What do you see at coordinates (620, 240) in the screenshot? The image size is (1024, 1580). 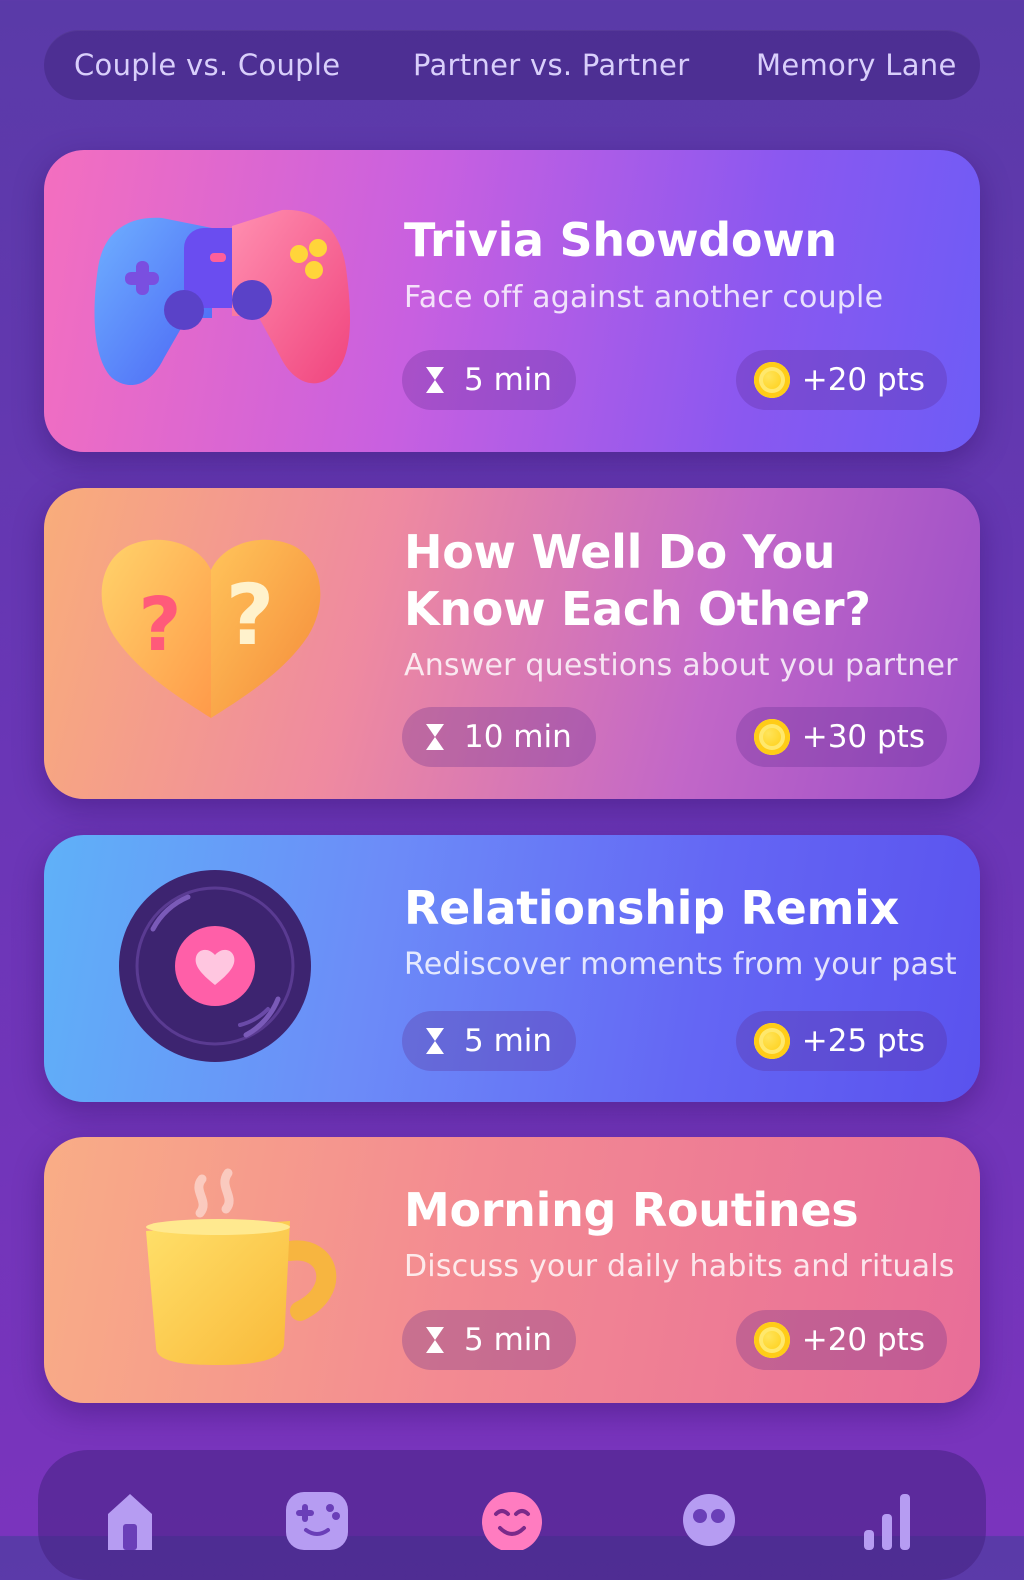 I see `game-title: Trivia Showdown` at bounding box center [620, 240].